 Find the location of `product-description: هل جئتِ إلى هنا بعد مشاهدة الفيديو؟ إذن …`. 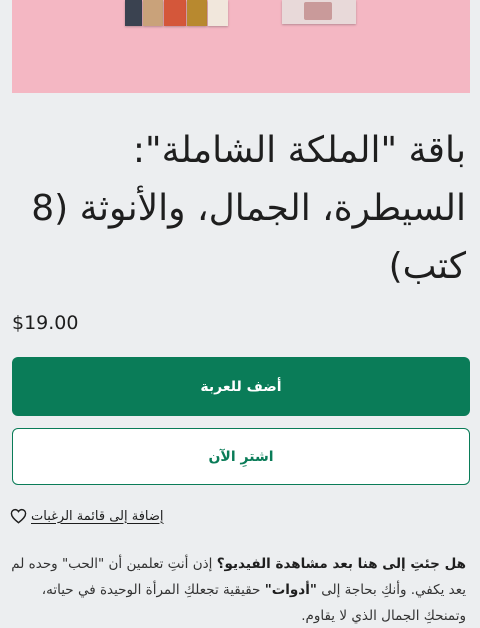

product-description: هل جئتِ إلى هنا بعد مشاهدة الفيديو؟ إذن … is located at coordinates (238, 589).